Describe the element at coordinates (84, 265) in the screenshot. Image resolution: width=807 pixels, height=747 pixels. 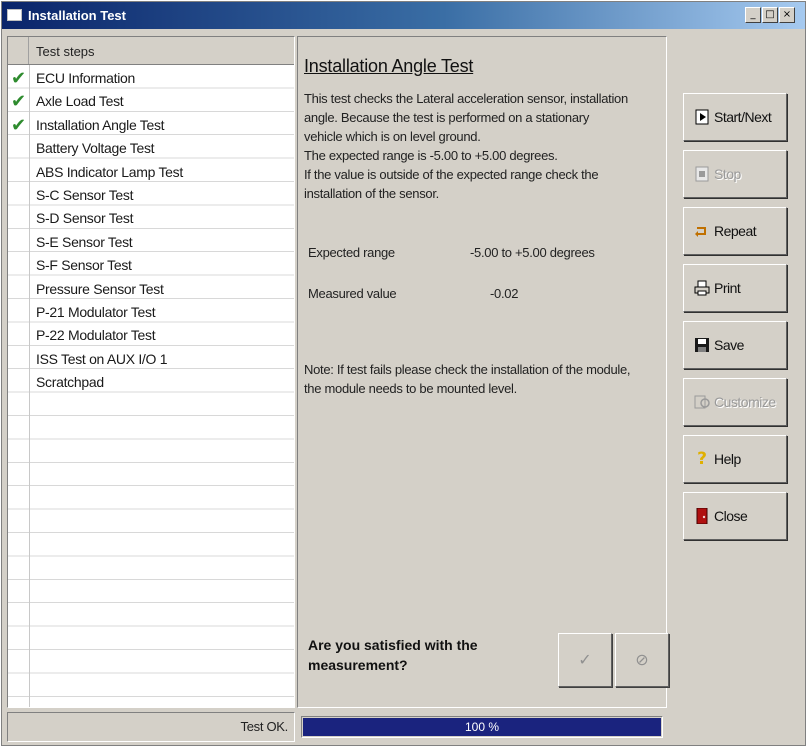
I see `step-label: S-F Sensor Test` at that location.